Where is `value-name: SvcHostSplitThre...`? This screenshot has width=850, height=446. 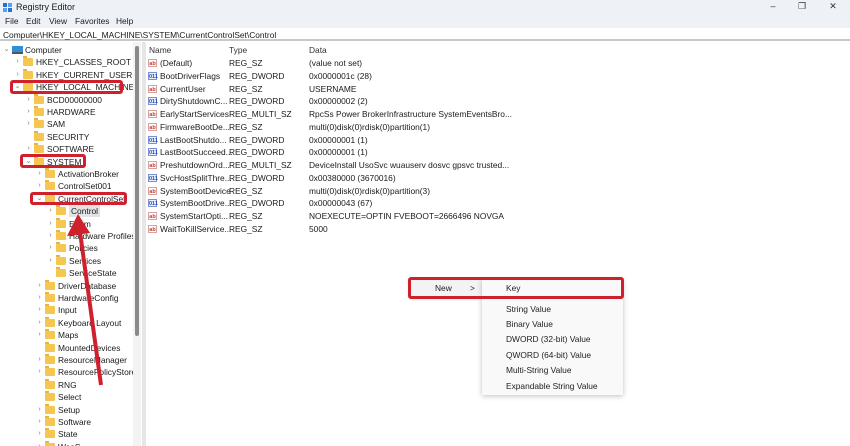 value-name: SvcHostSplitThre... is located at coordinates (196, 177).